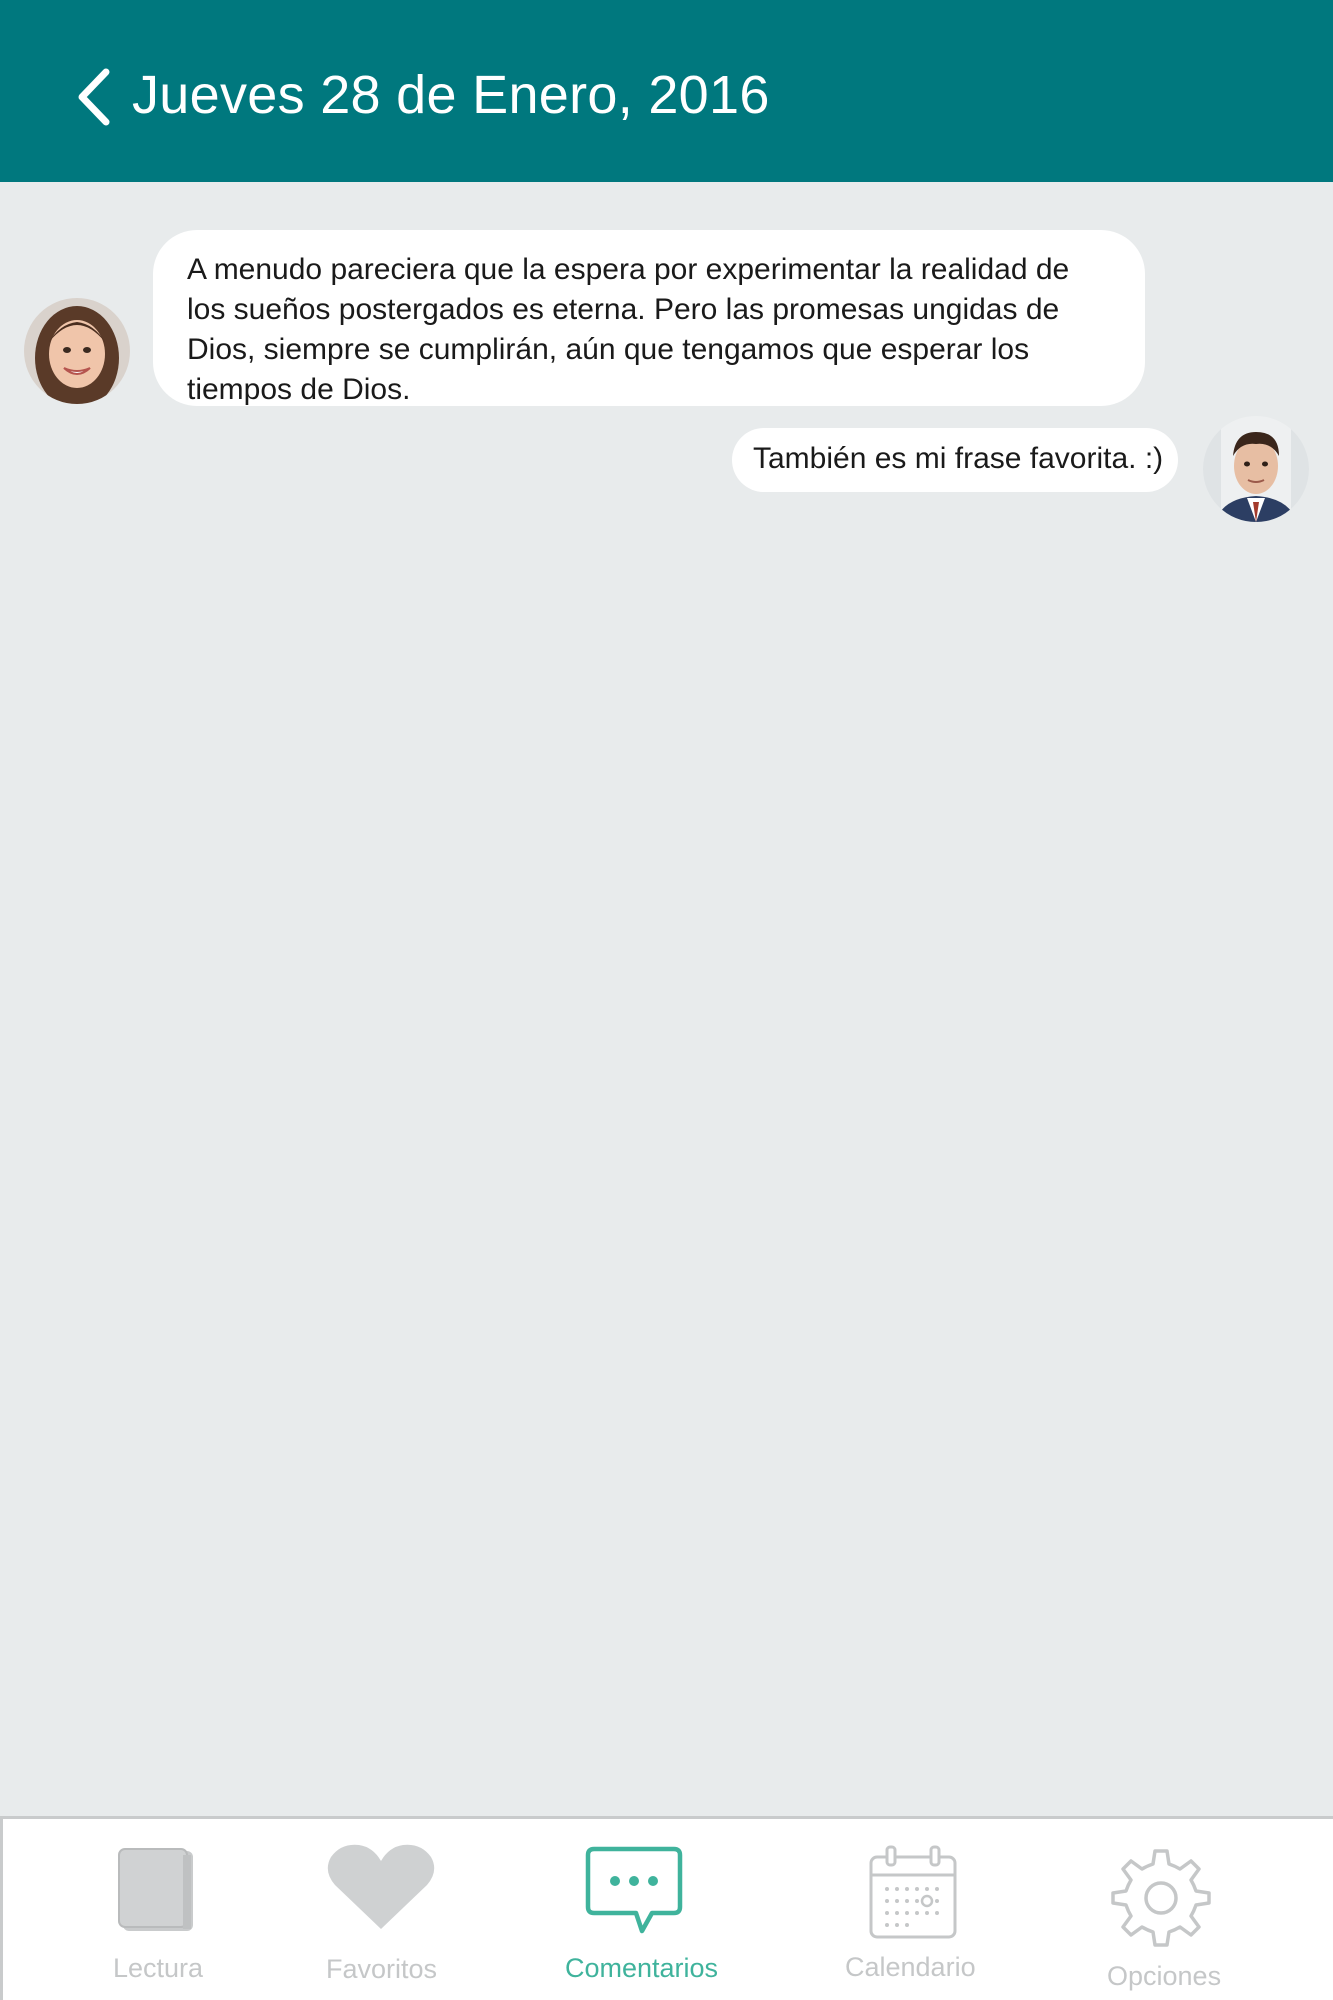 The height and width of the screenshot is (2000, 1333). I want to click on gear-icon, so click(1161, 1898).